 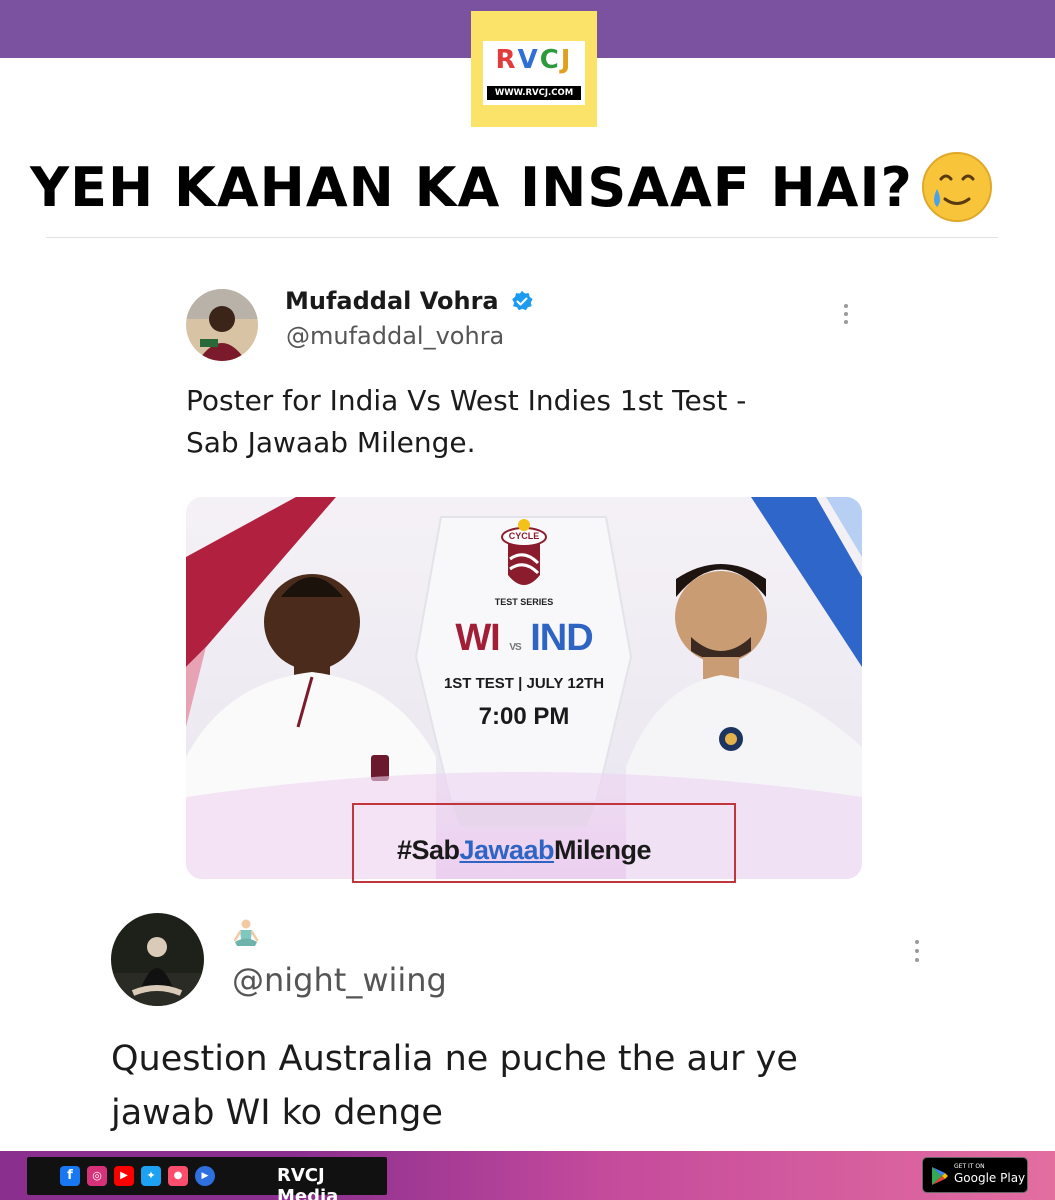 I want to click on youtube-icon: ▶, so click(x=124, y=1176).